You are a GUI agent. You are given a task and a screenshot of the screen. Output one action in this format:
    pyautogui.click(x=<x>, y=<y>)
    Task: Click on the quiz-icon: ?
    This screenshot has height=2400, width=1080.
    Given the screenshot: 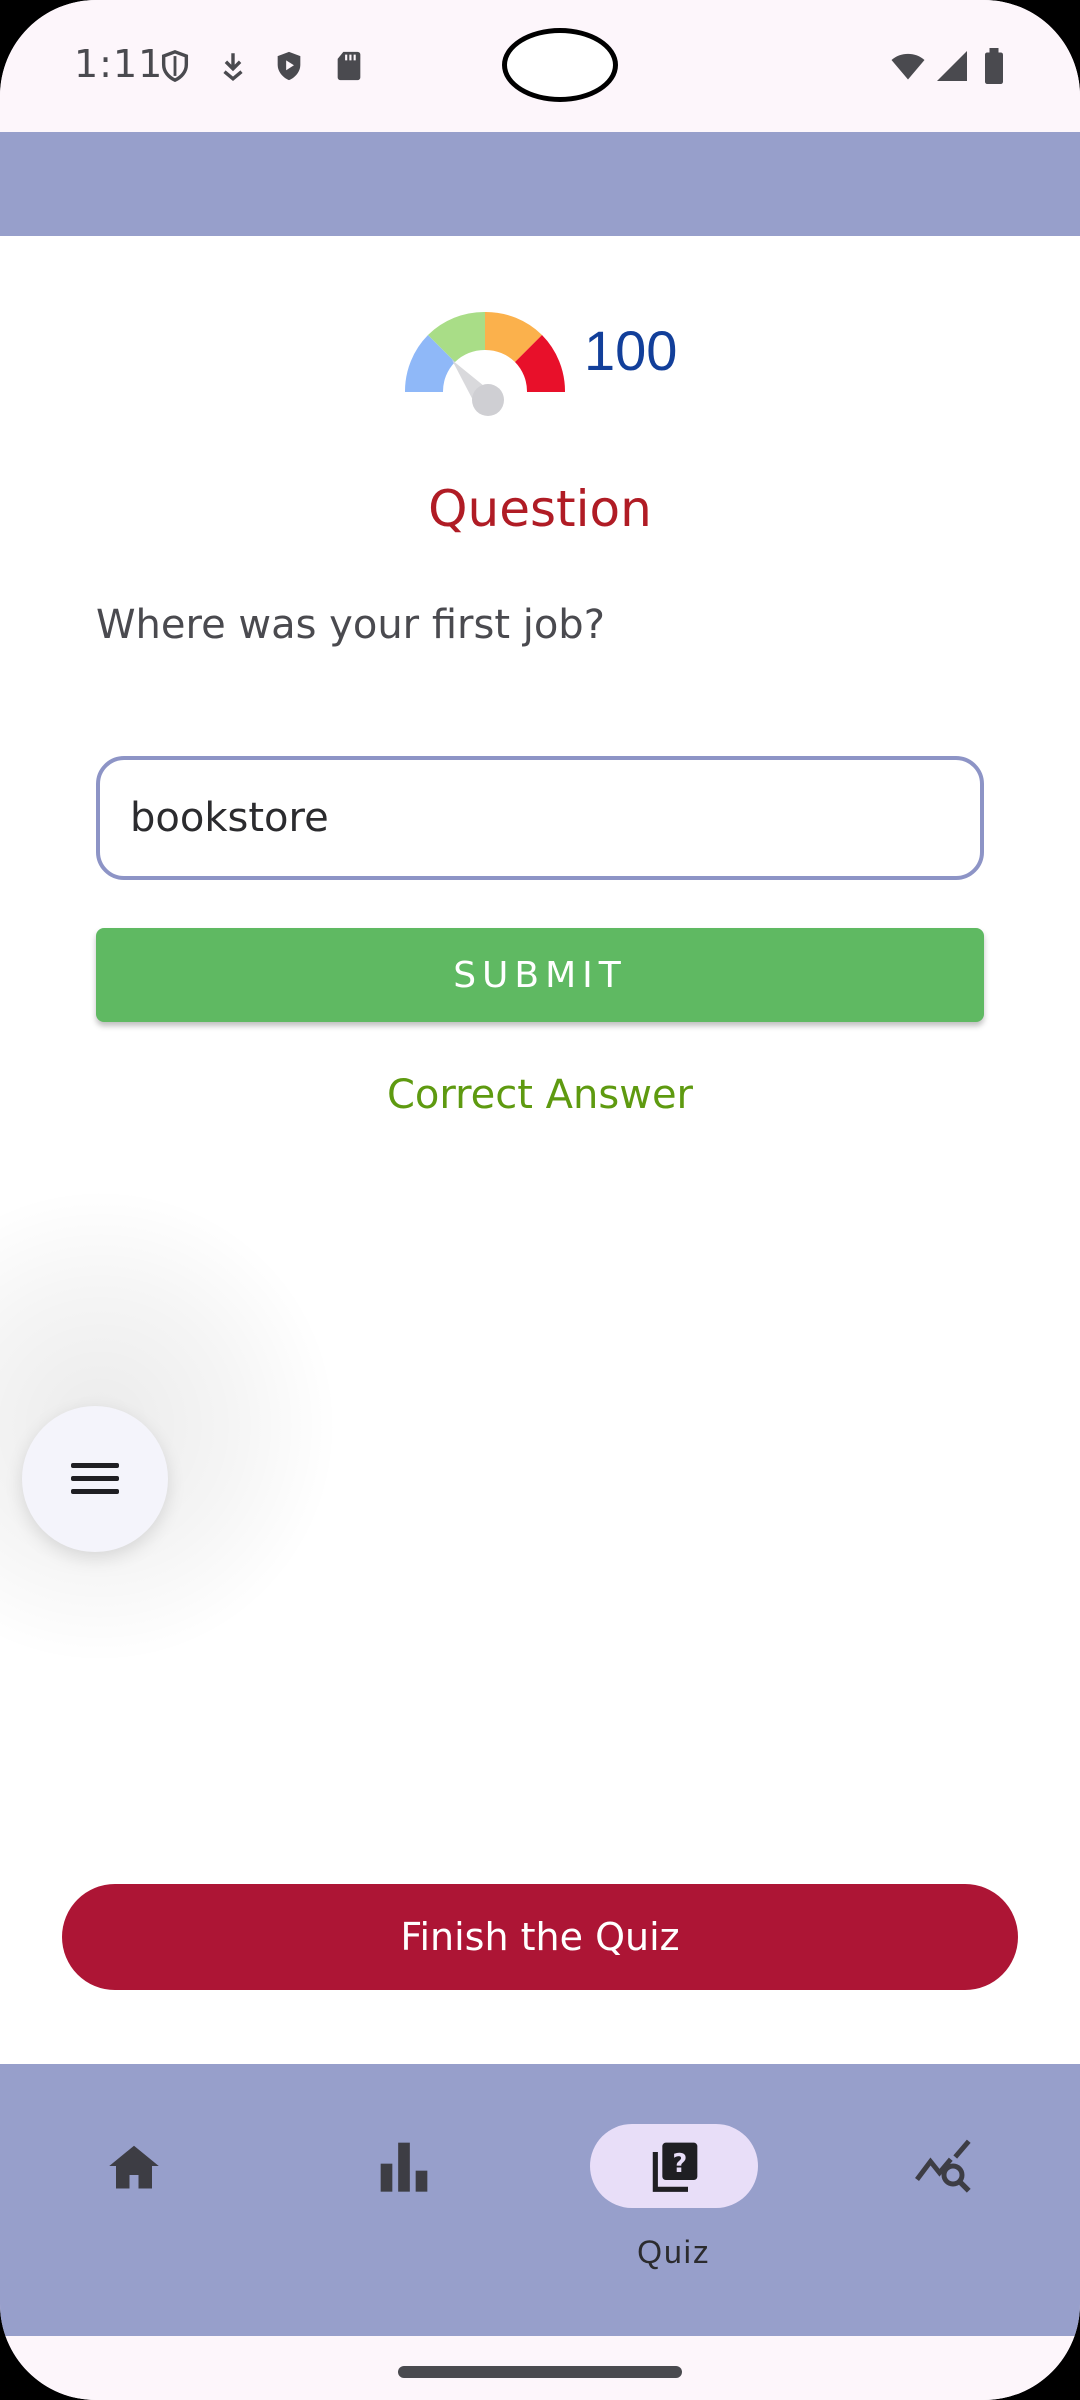 What is the action you would take?
    pyautogui.click(x=675, y=2167)
    